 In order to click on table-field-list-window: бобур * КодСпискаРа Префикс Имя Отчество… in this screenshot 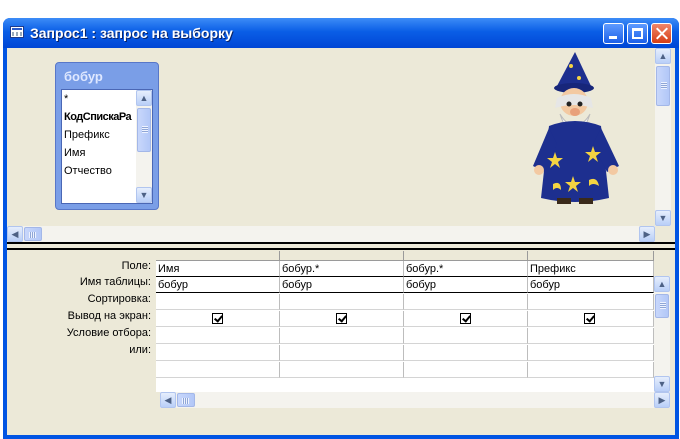, I will do `click(107, 136)`.